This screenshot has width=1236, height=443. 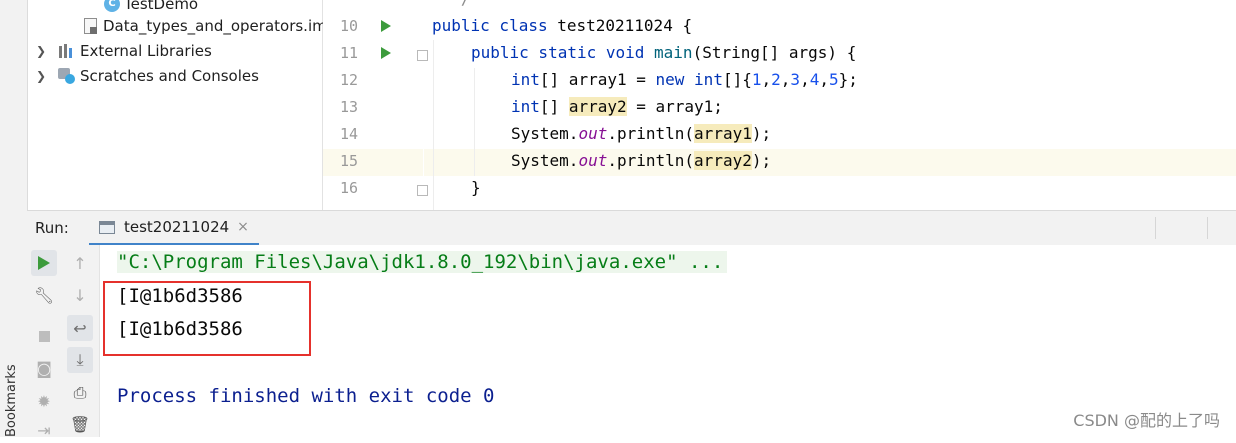 I want to click on run-toolwindow-header: Run: test20211024 ×, so click(x=631, y=228).